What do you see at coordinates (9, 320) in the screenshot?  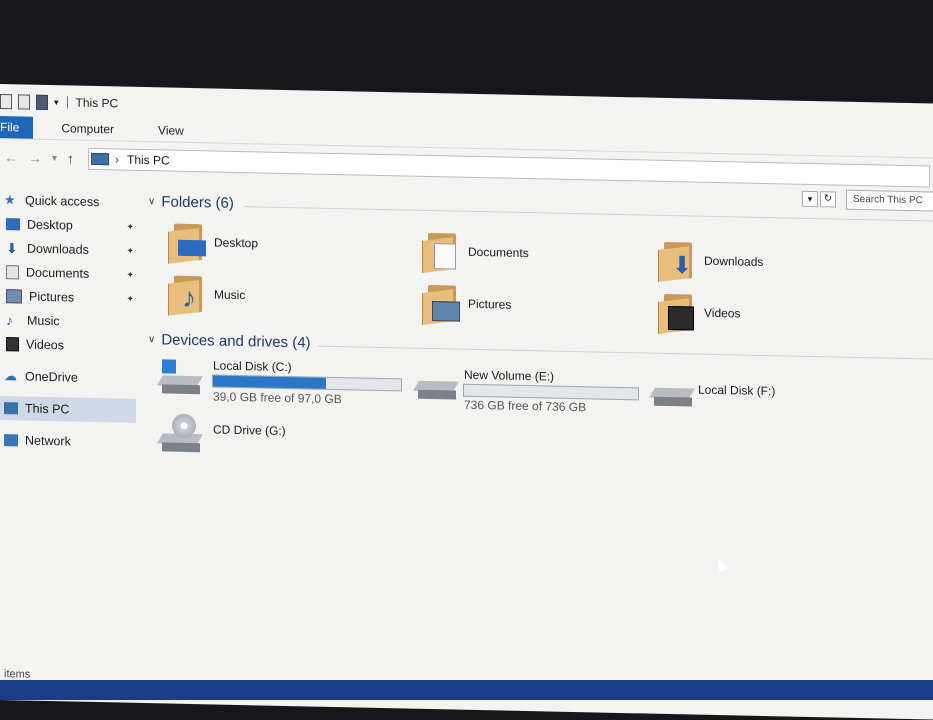 I see `music-note-icon: ♪` at bounding box center [9, 320].